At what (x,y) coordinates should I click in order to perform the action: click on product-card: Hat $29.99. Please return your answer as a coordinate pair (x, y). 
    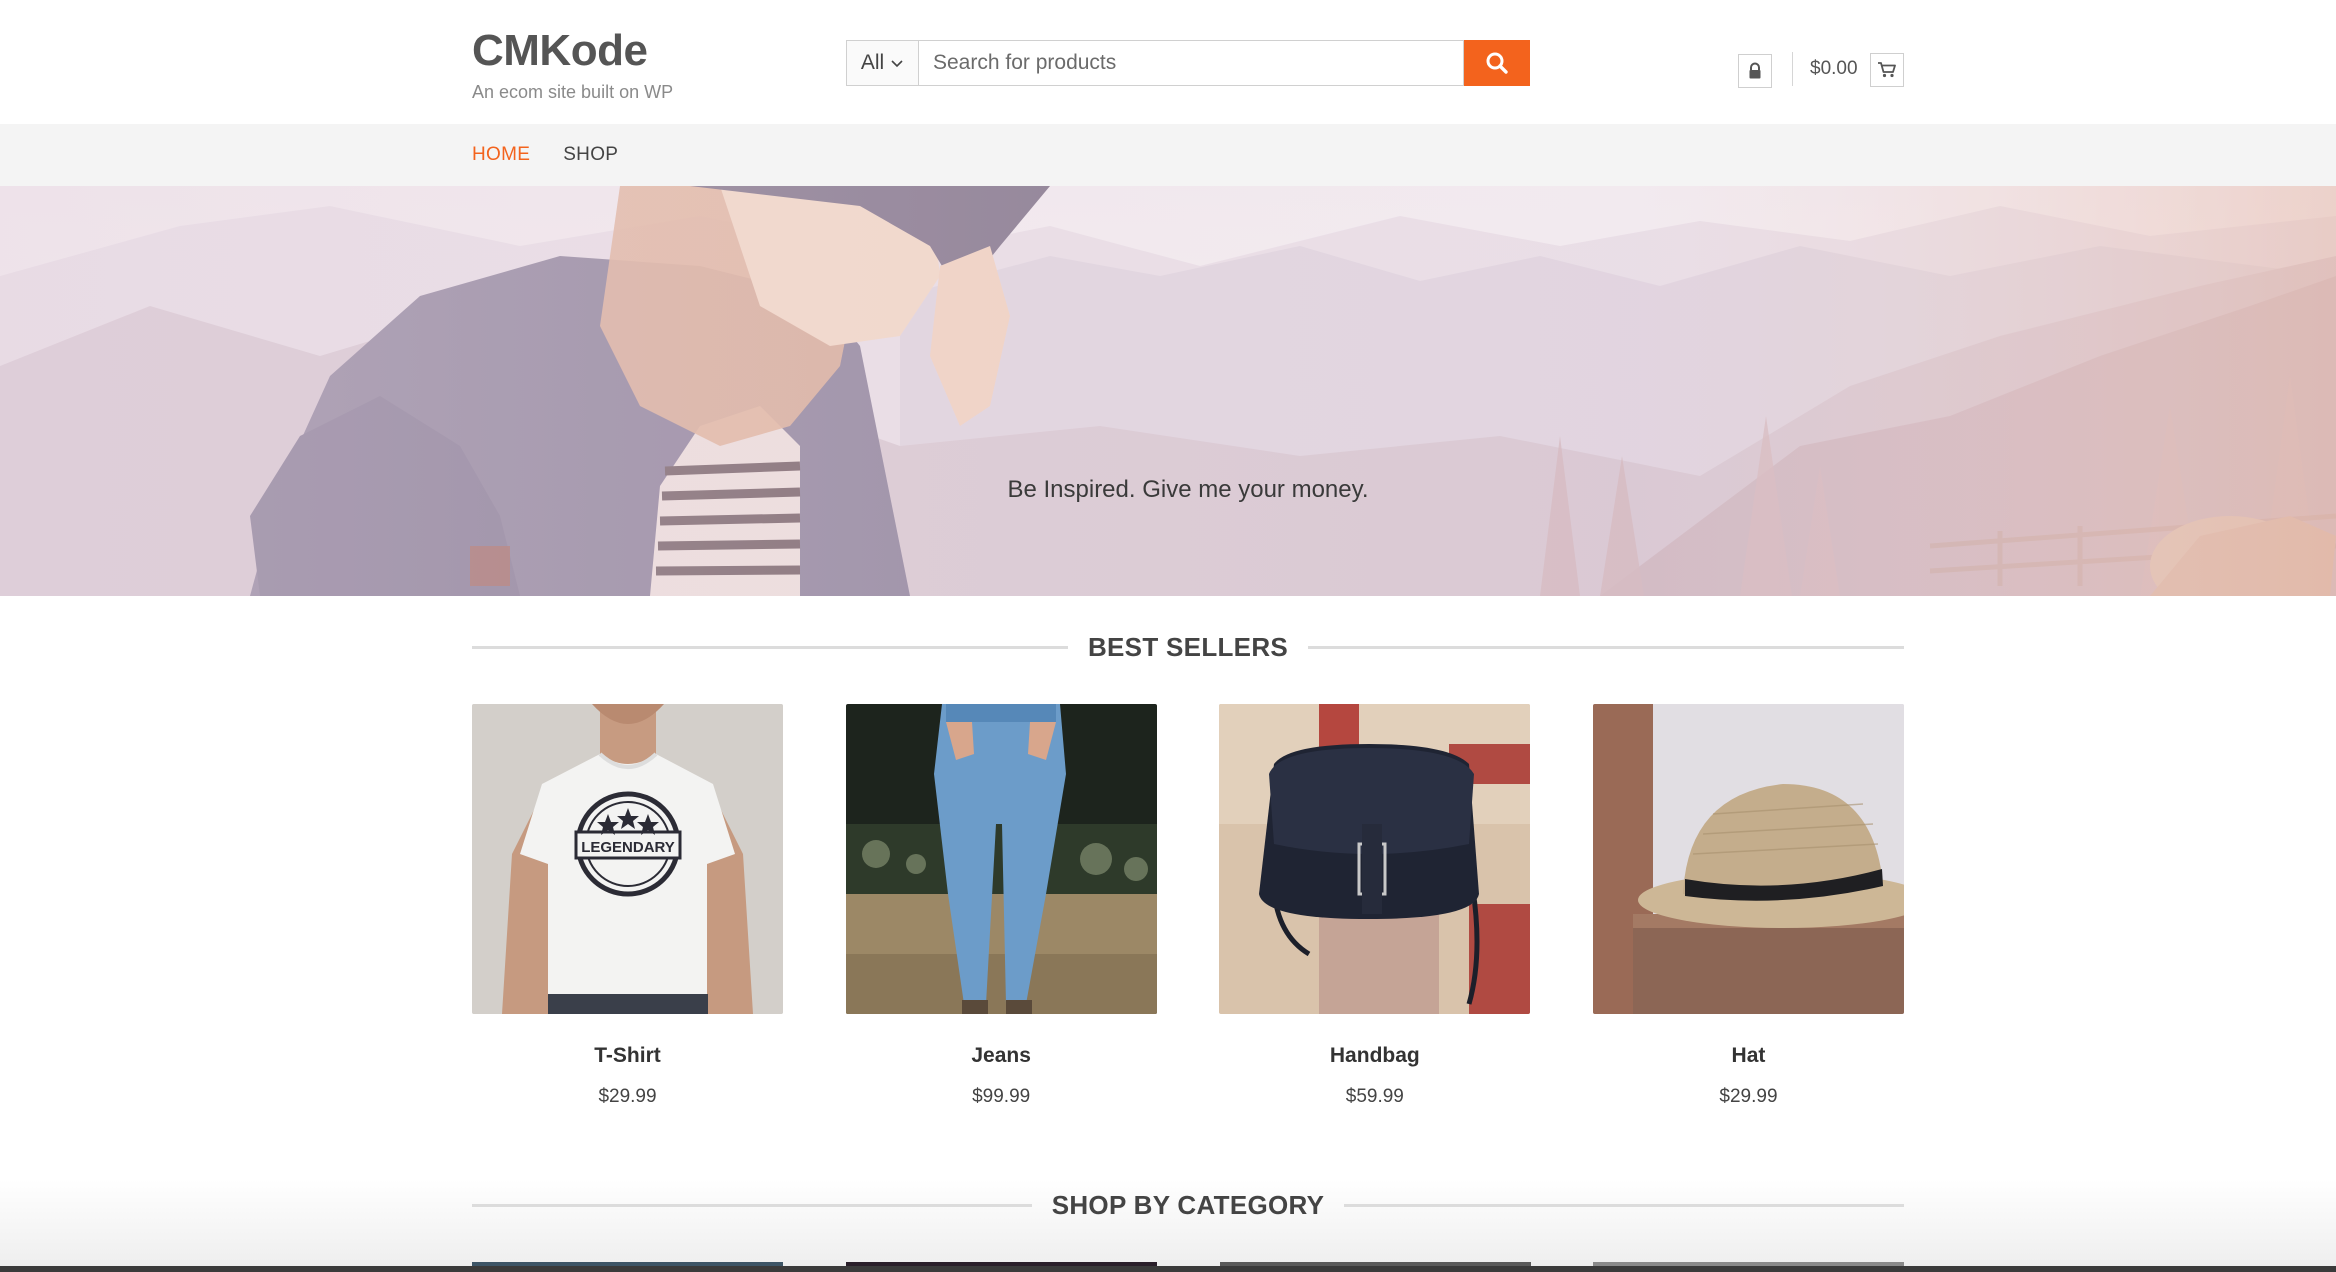
    Looking at the image, I should click on (1748, 906).